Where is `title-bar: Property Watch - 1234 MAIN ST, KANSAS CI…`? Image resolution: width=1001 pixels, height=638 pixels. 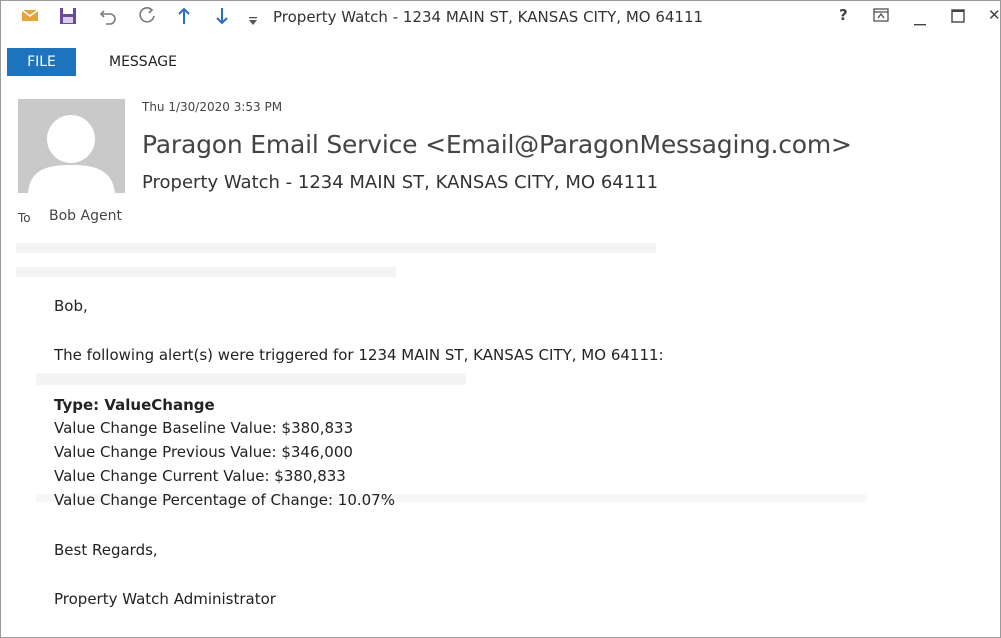 title-bar: Property Watch - 1234 MAIN ST, KANSAS CI… is located at coordinates (501, 16).